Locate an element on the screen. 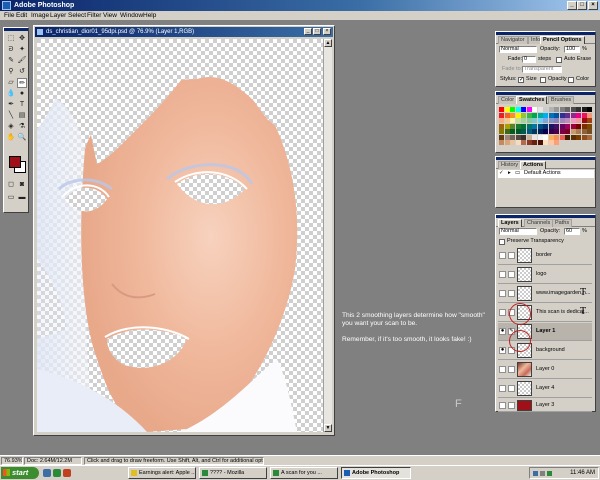  tab-pencil-options: Pencil Options is located at coordinates (562, 40).